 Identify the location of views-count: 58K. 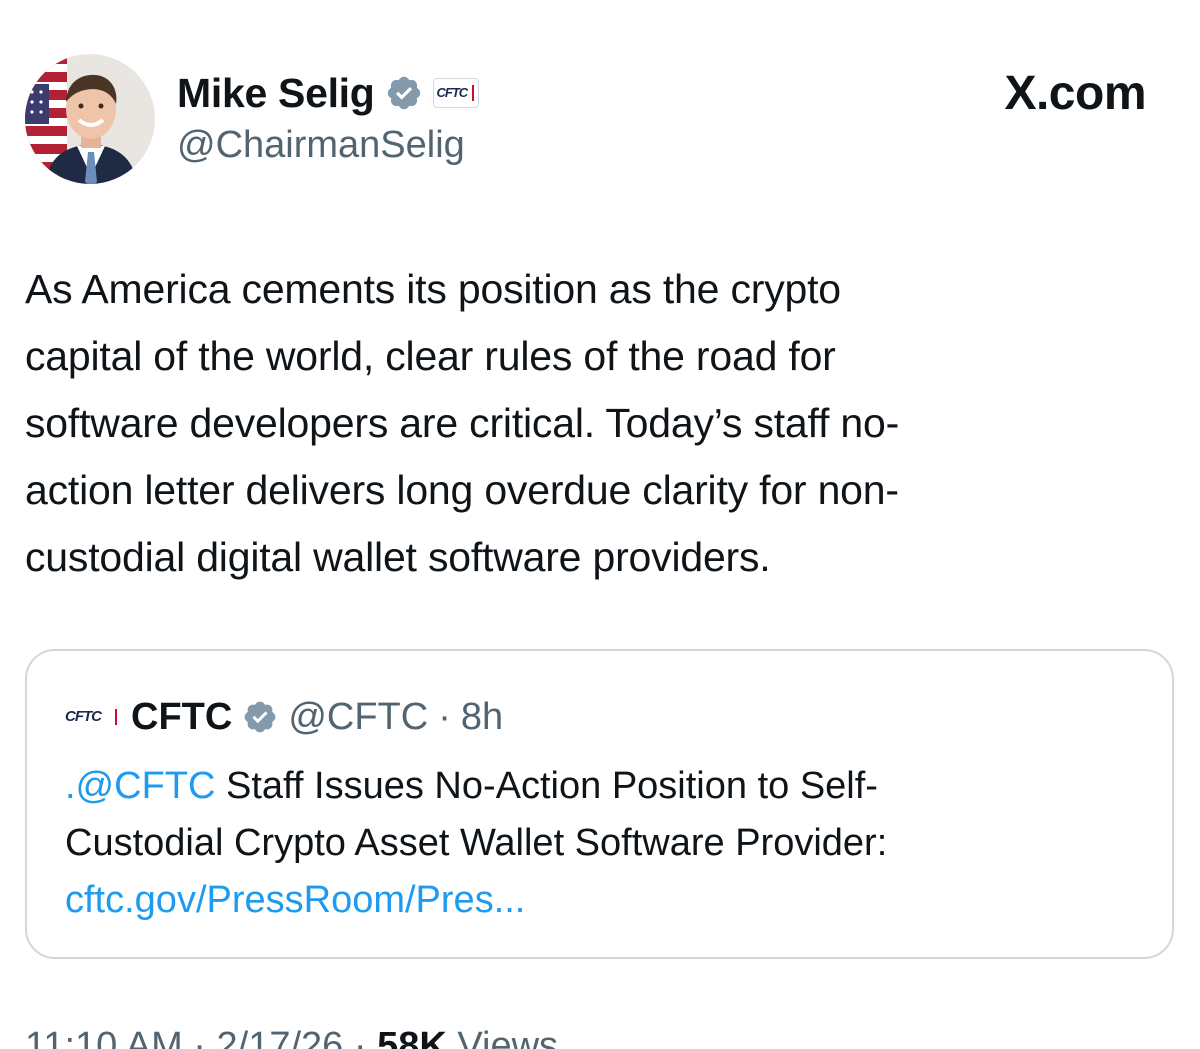
(412, 1037).